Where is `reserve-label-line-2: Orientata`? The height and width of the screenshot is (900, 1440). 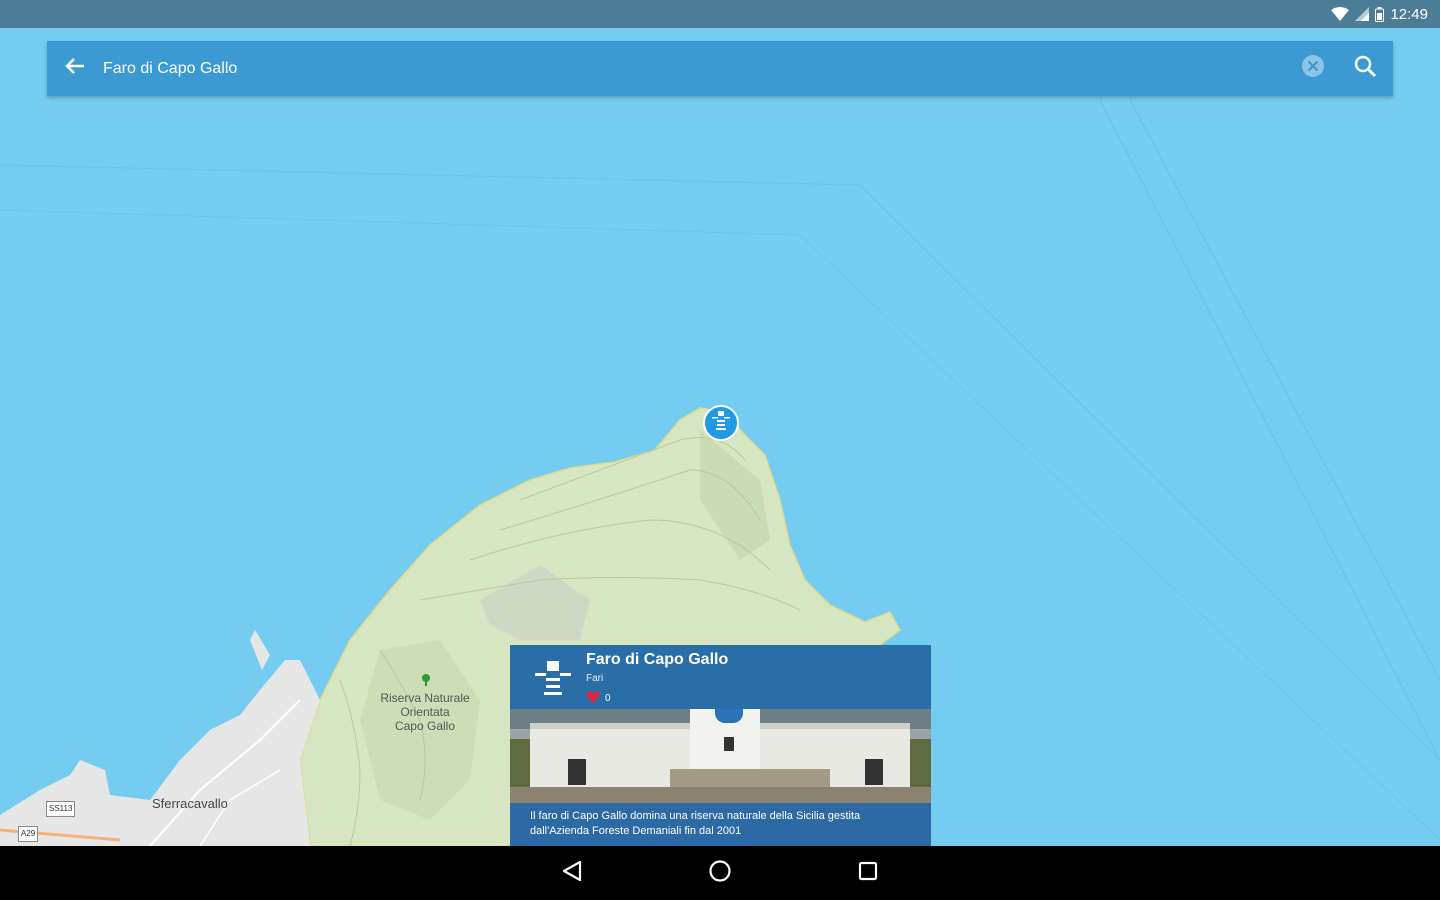
reserve-label-line-2: Orientata is located at coordinates (425, 712).